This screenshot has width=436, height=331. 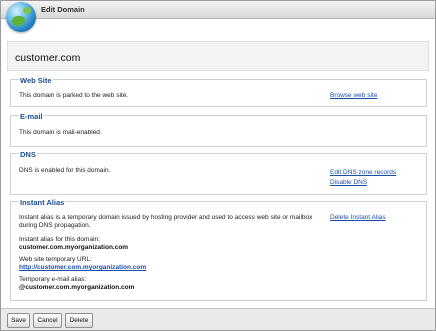 I want to click on button-bar: Save Cancel Delete, so click(x=218, y=319).